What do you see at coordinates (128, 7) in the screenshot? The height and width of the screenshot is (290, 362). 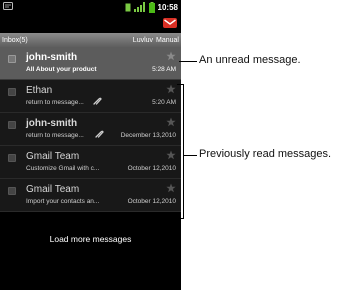 I see `sim-icon` at bounding box center [128, 7].